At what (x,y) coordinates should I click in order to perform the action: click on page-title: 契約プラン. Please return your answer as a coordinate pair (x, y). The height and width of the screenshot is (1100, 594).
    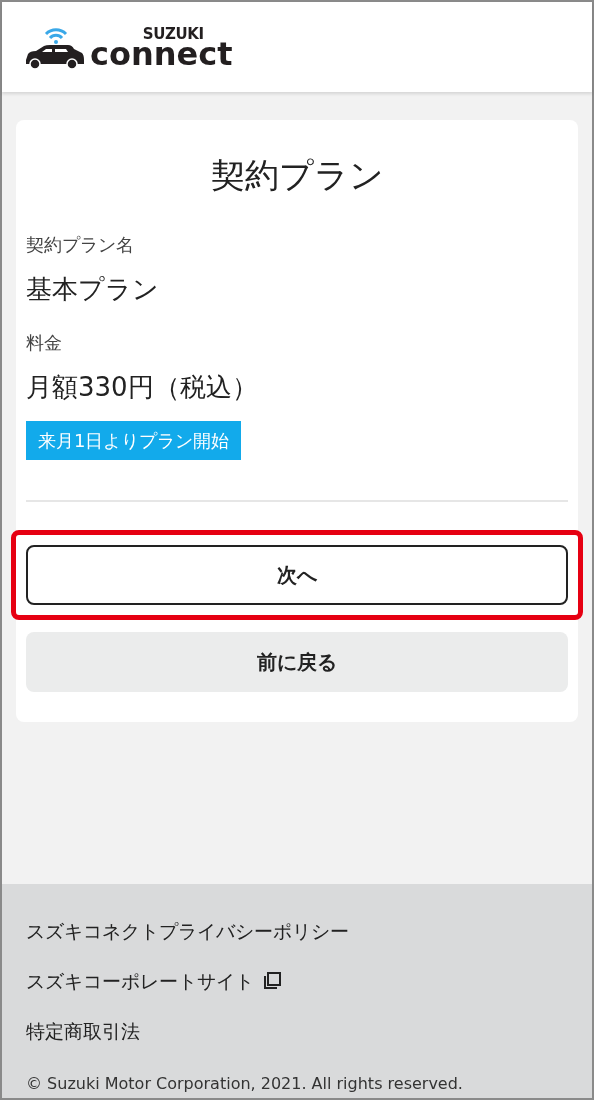
    Looking at the image, I should click on (297, 175).